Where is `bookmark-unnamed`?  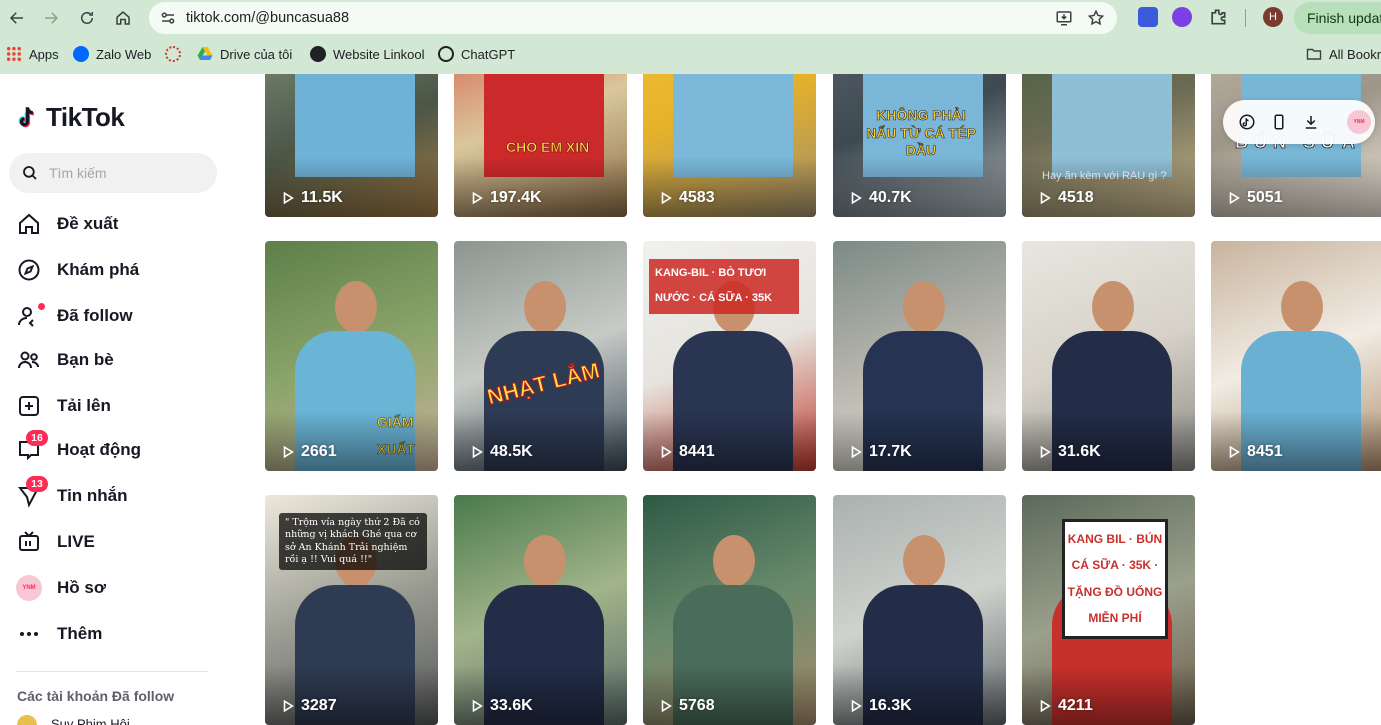
bookmark-unnamed is located at coordinates (176, 54).